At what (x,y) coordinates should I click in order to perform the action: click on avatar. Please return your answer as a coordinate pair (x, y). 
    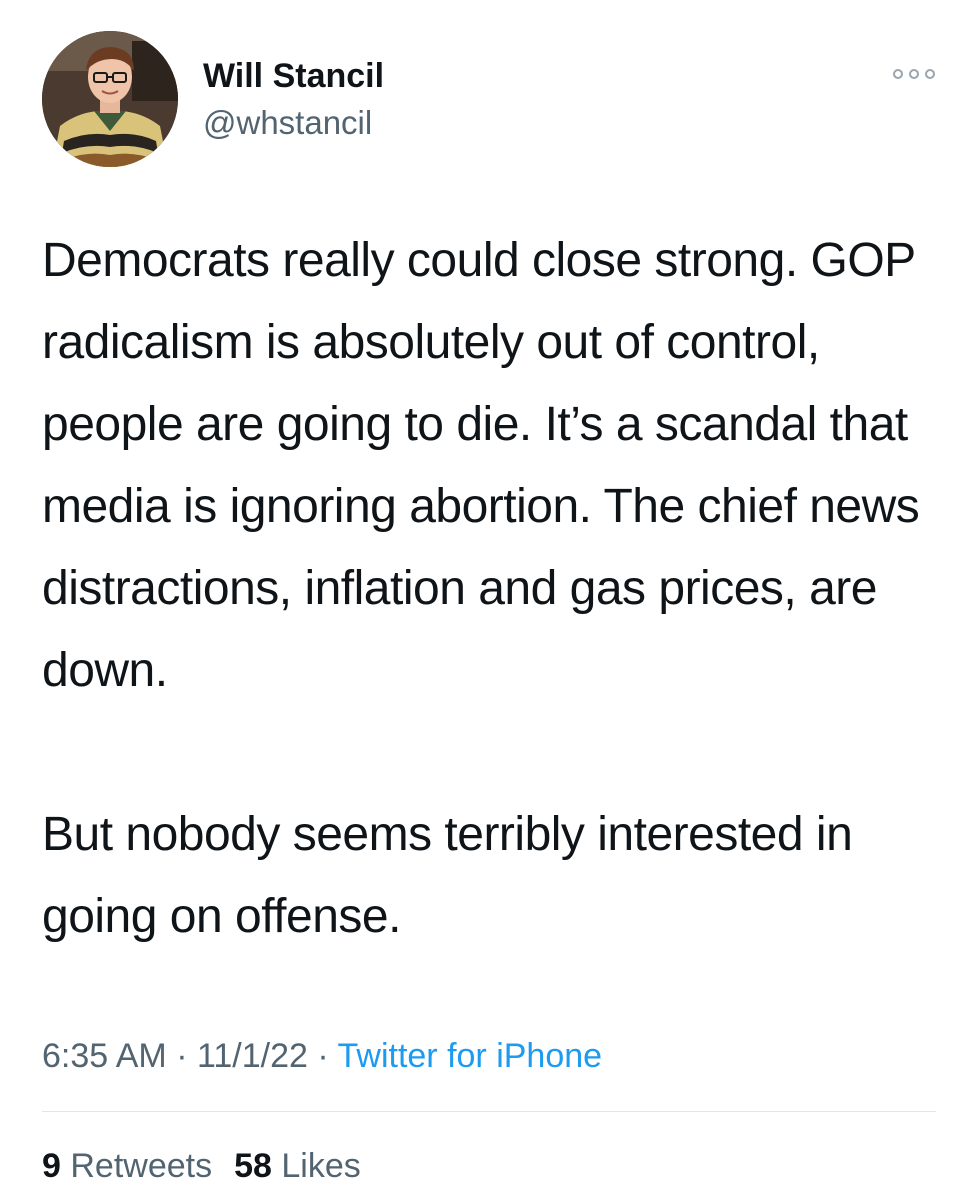
    Looking at the image, I should click on (110, 99).